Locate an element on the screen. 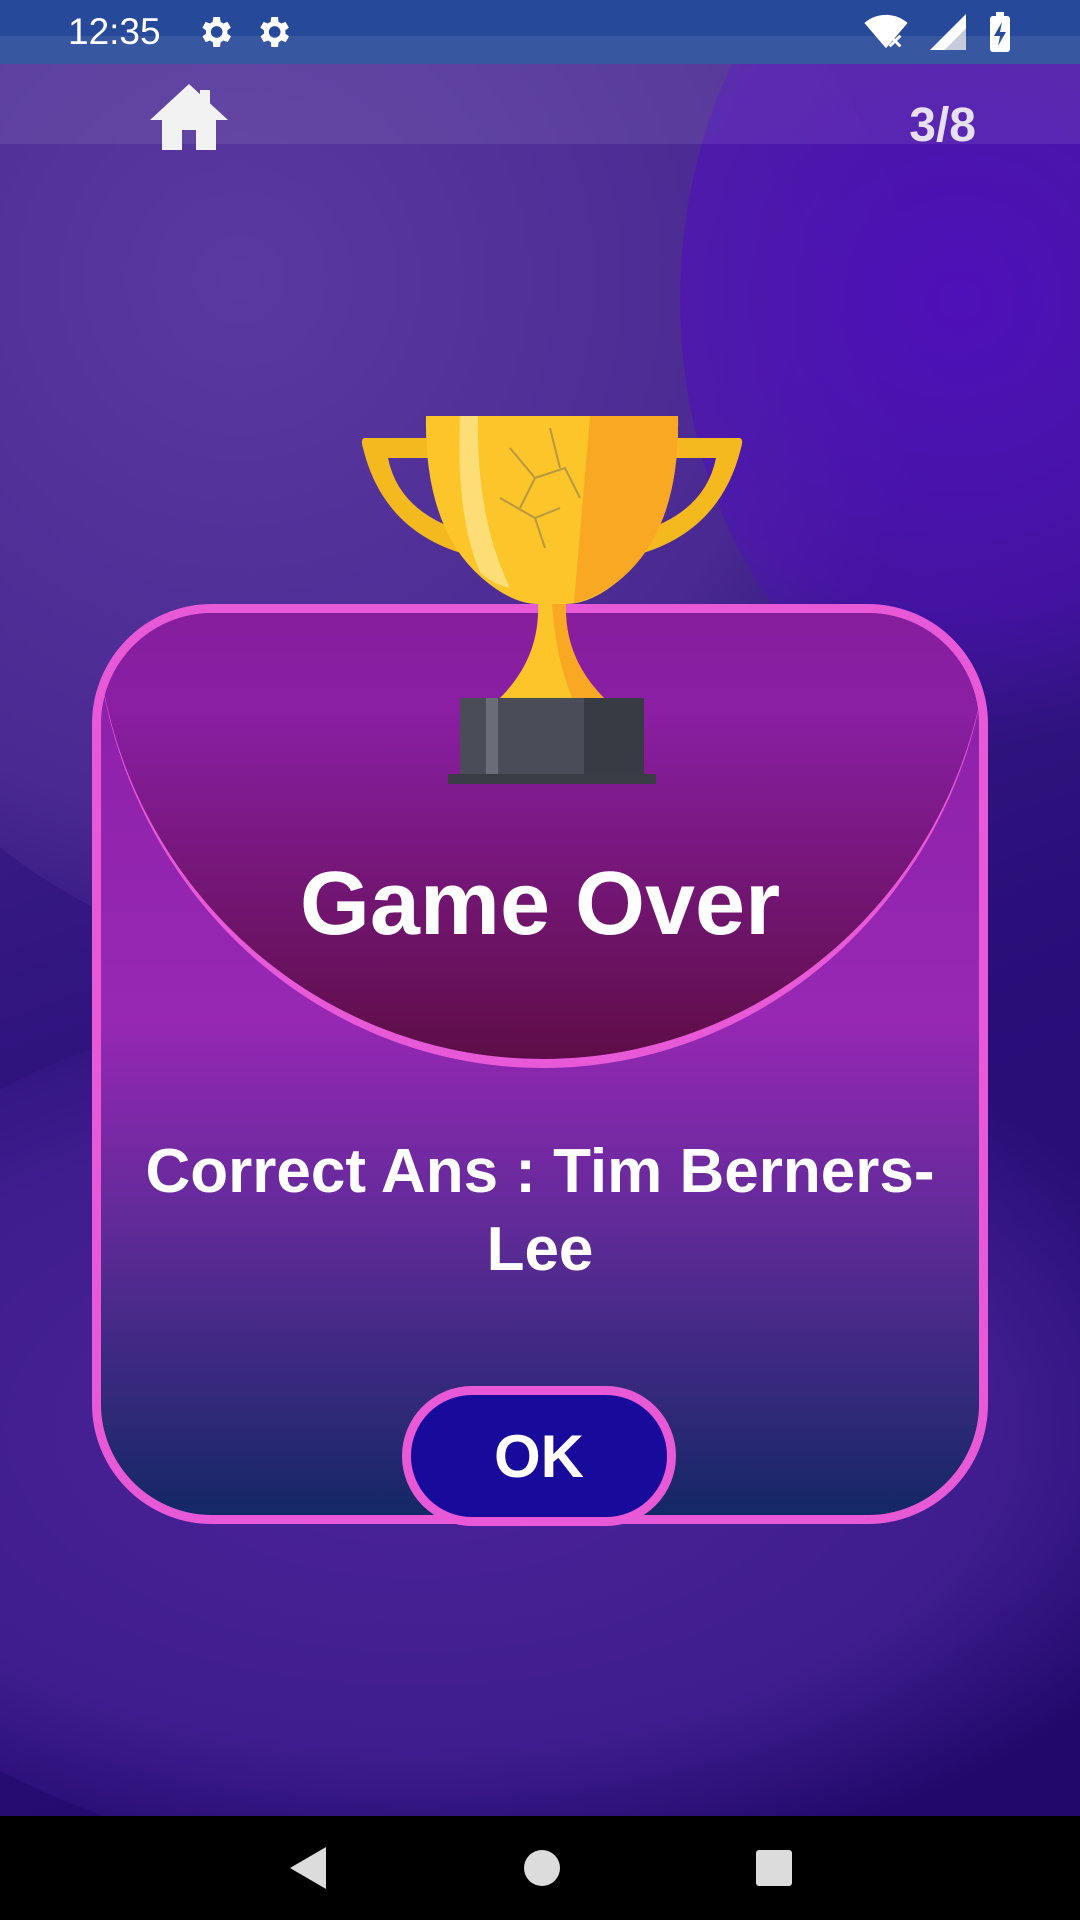 Image resolution: width=1080 pixels, height=1920 pixels. home-button is located at coordinates (189, 115).